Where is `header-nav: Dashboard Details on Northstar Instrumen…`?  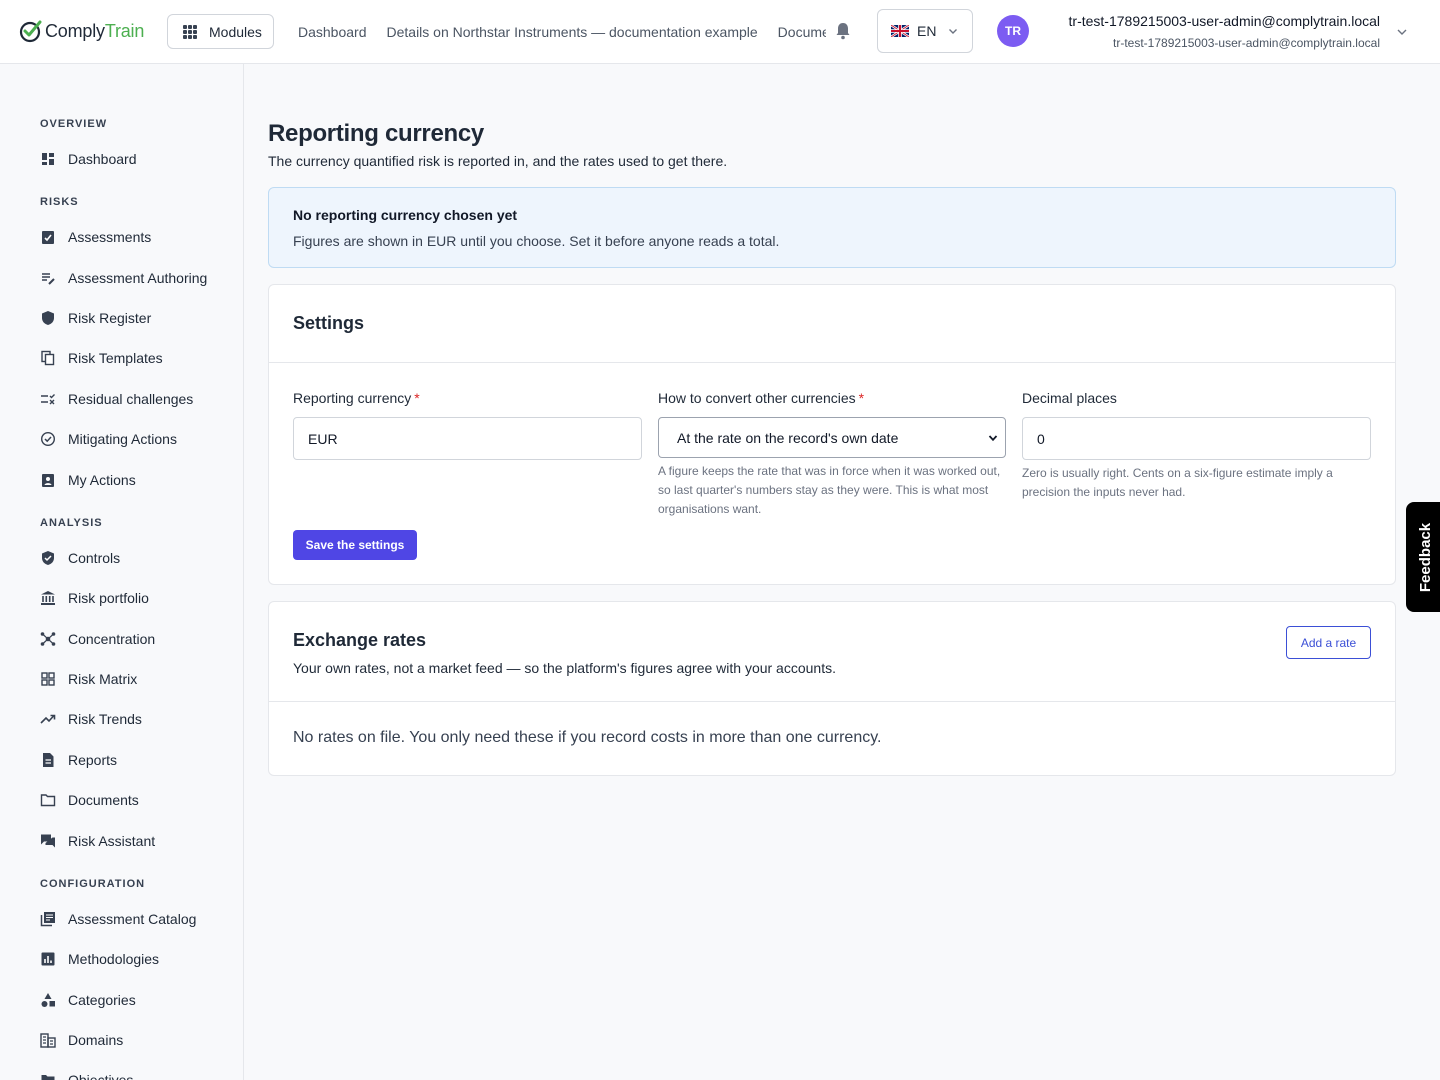
header-nav: Dashboard Details on Northstar Instrumen… is located at coordinates (562, 31).